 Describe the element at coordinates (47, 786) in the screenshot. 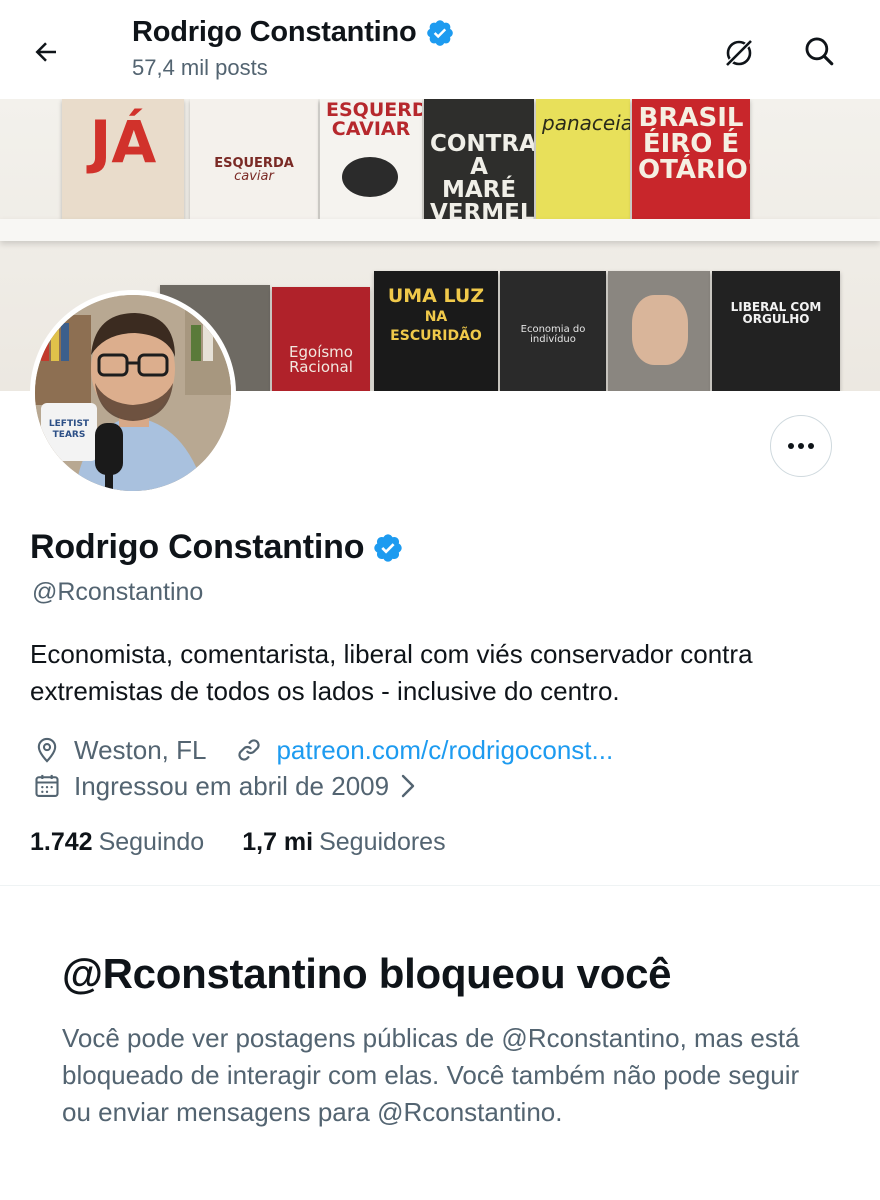

I see `calendar-icon` at that location.